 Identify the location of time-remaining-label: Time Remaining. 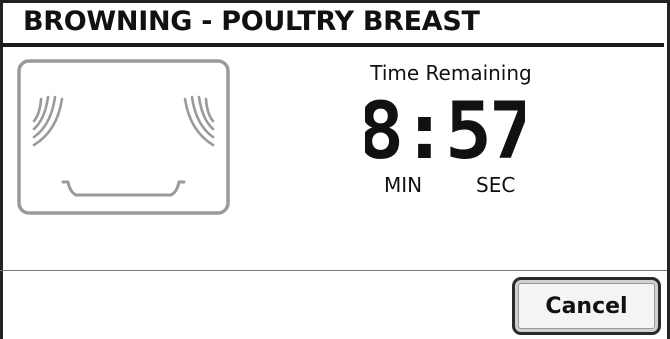
(451, 73).